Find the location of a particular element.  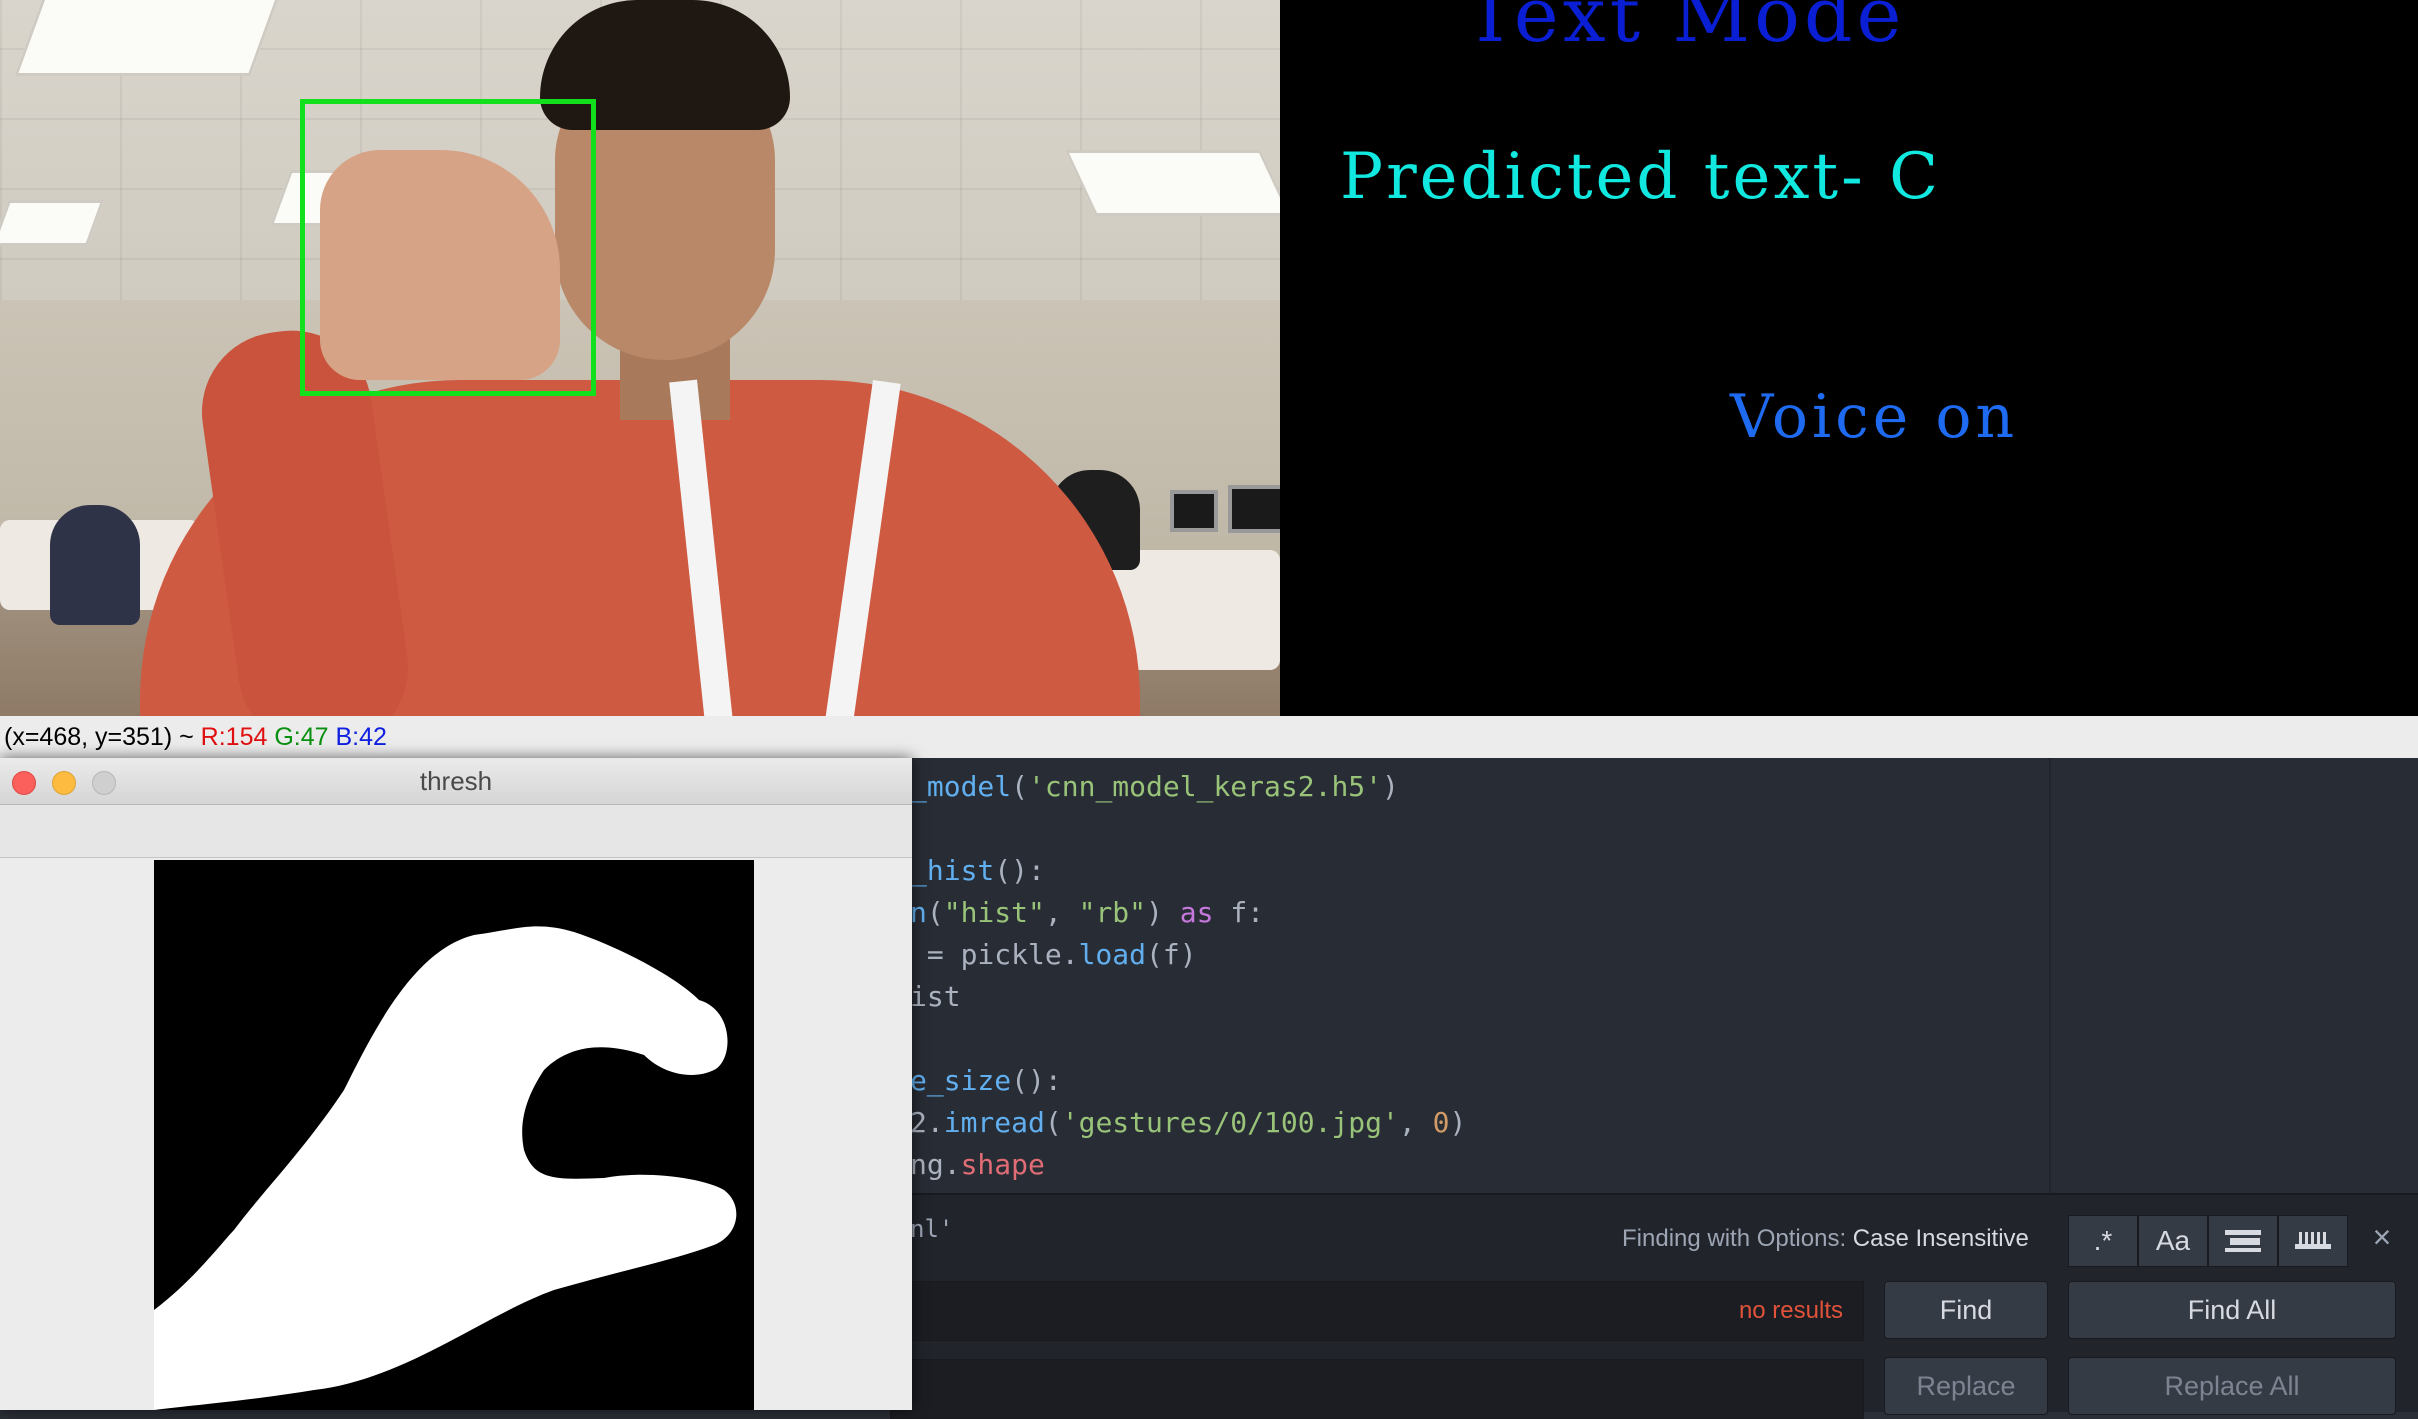

code-token: e_size is located at coordinates (961, 1080).